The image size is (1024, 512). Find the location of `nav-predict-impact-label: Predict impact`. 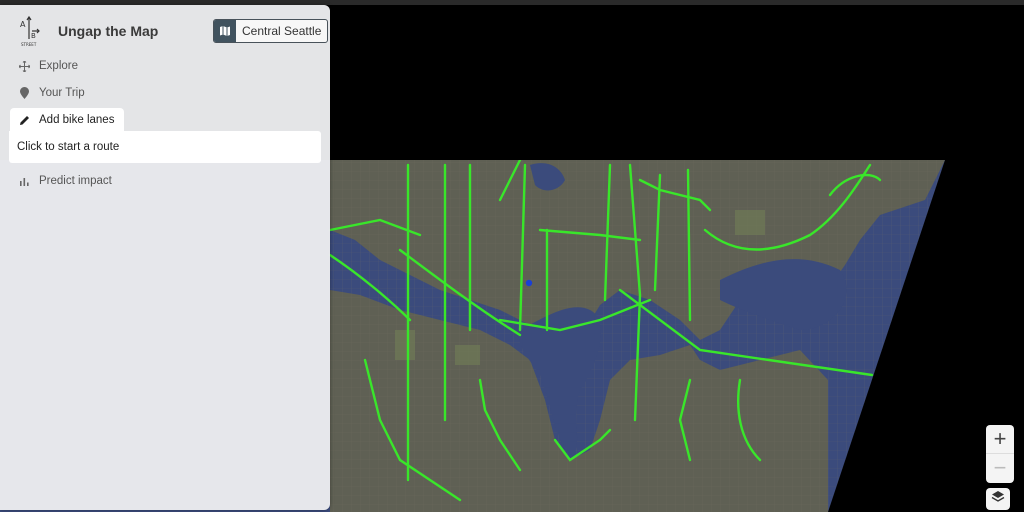

nav-predict-impact-label: Predict impact is located at coordinates (75, 181).